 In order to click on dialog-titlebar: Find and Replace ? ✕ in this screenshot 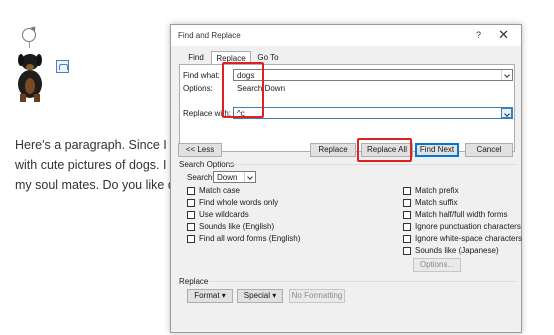, I will do `click(346, 35)`.